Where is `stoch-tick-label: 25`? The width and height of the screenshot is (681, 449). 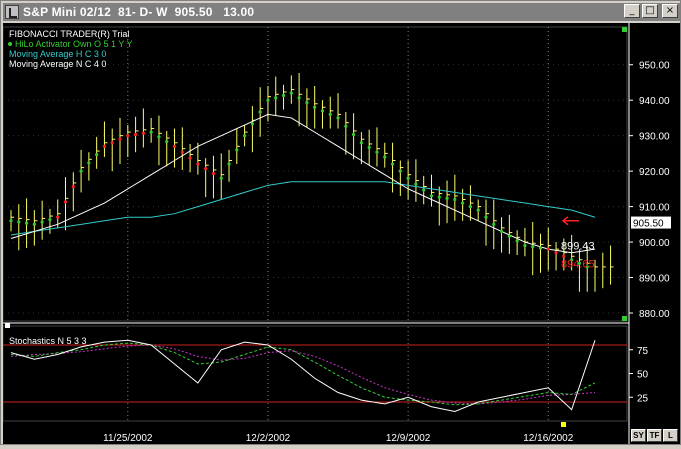
stoch-tick-label: 25 is located at coordinates (643, 398).